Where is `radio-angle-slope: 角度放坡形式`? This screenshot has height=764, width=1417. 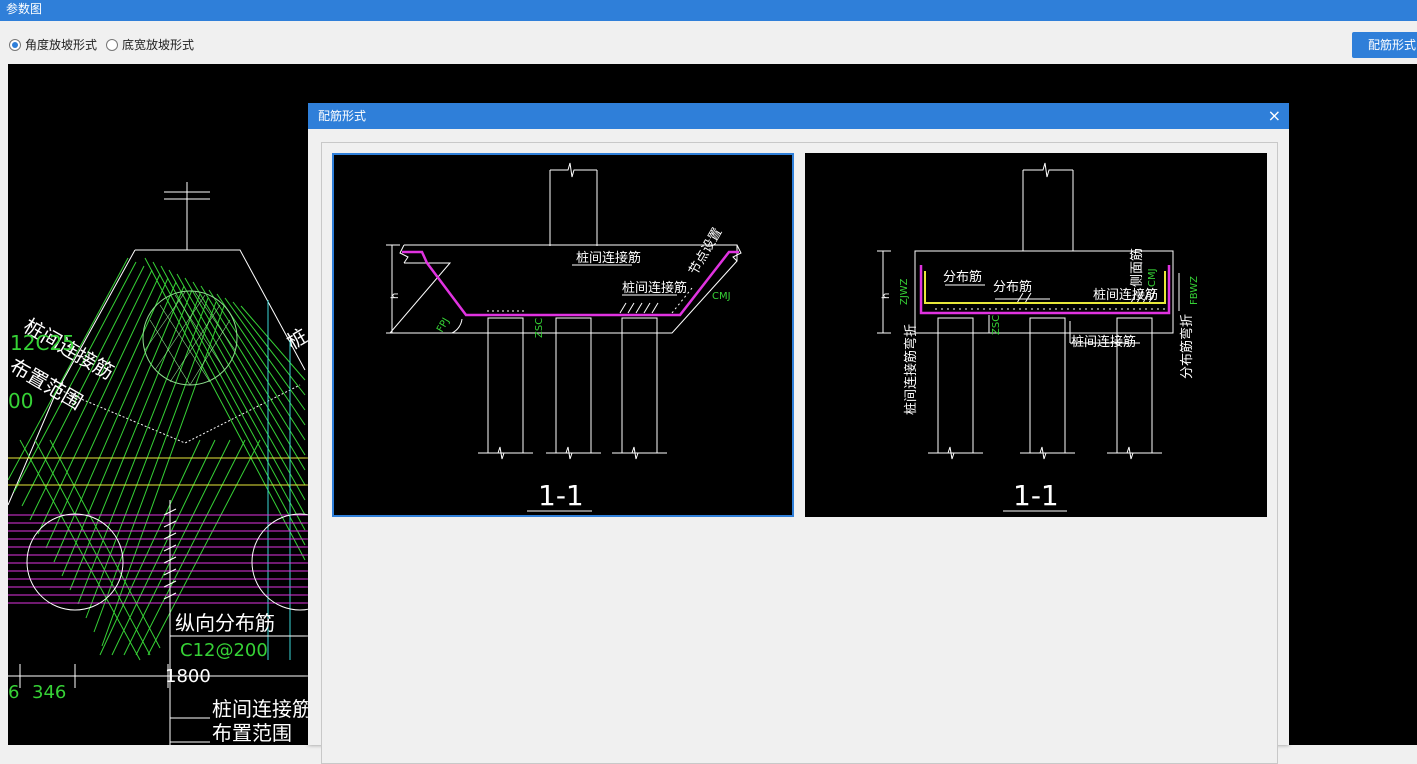
radio-angle-slope: 角度放坡形式 is located at coordinates (53, 44).